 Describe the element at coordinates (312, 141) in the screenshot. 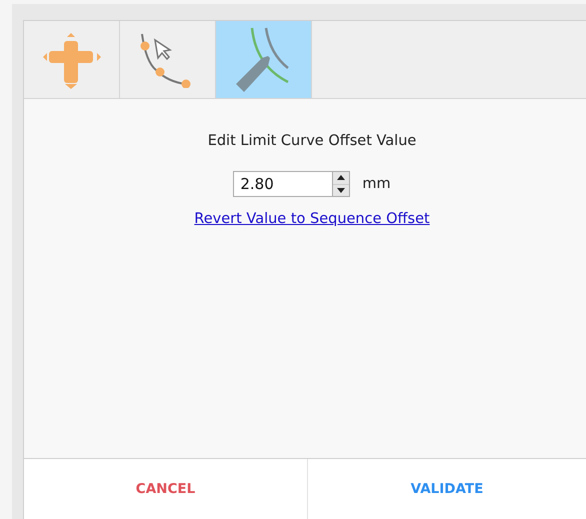

I see `editor-title: Edit Limit Curve Offset Value` at that location.